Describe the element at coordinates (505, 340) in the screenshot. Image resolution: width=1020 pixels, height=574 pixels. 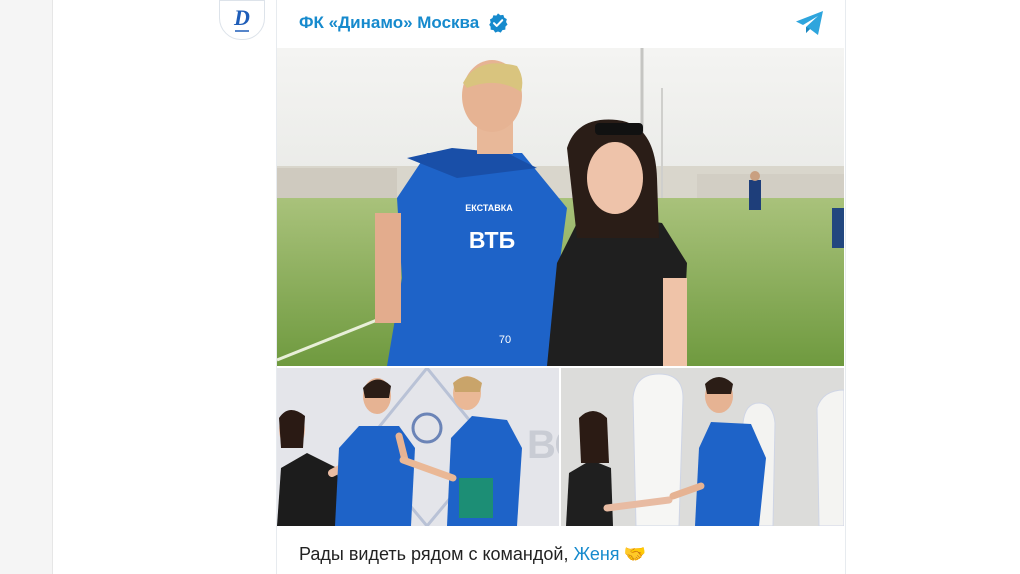
I see `jersey-number: 70` at that location.